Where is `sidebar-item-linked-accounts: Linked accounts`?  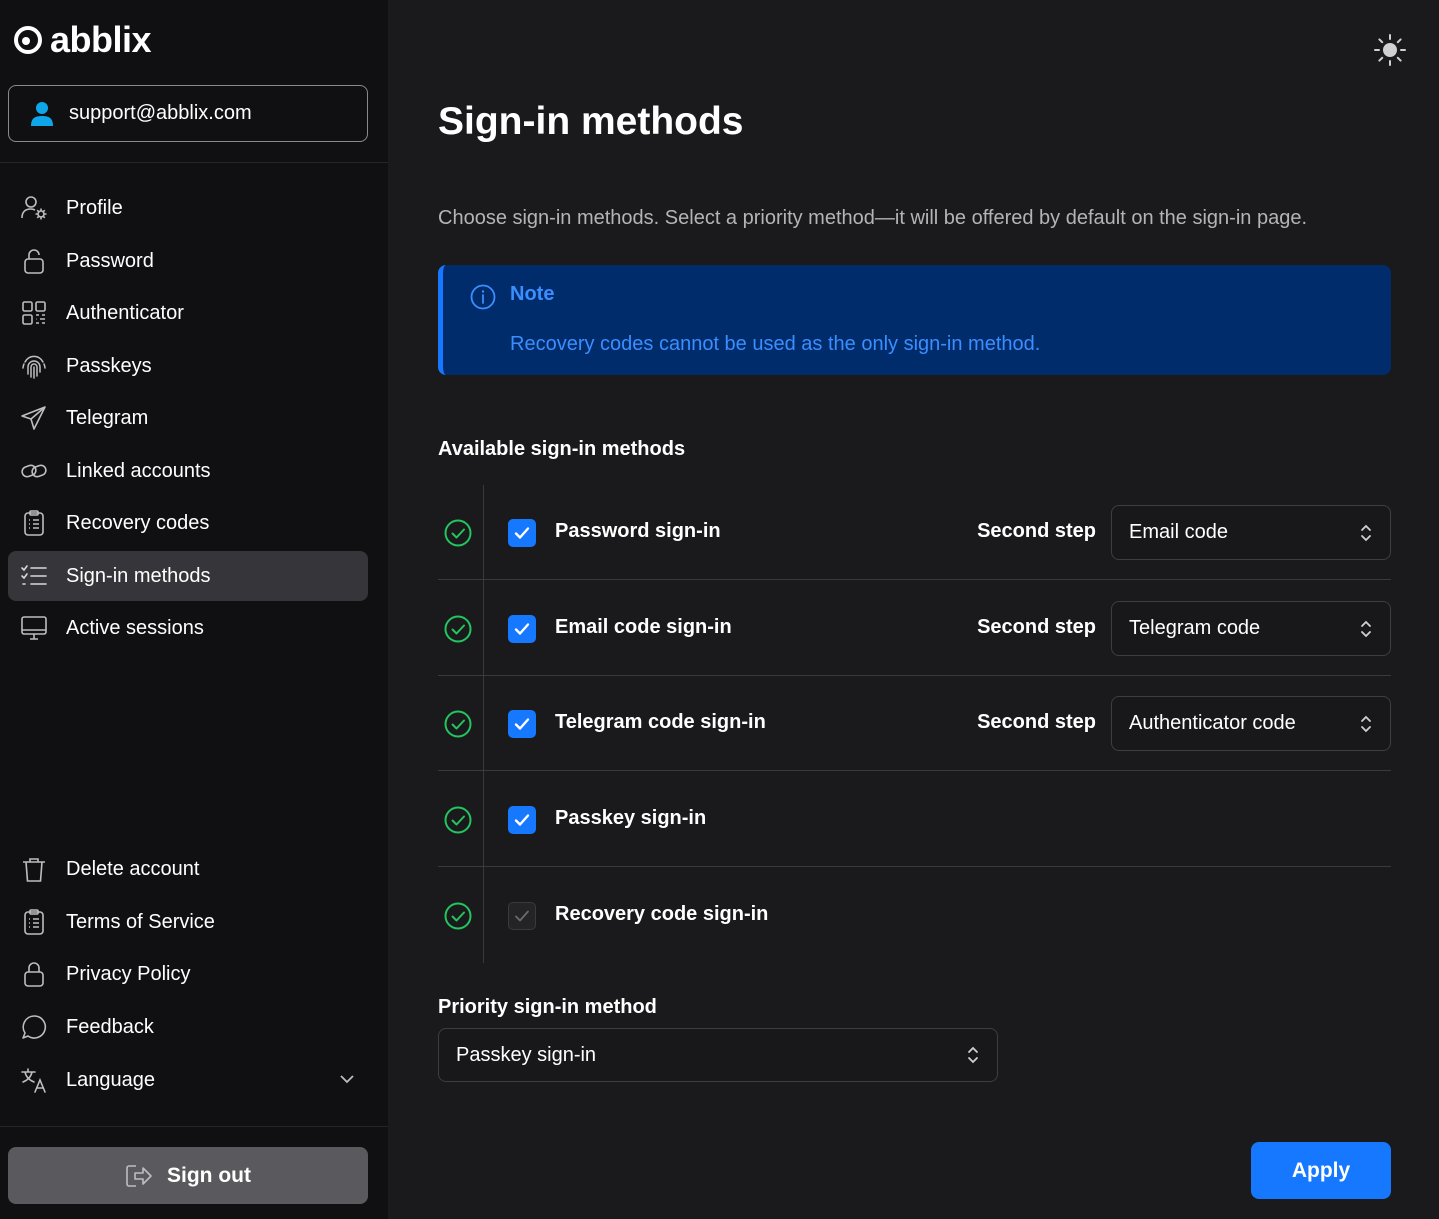 sidebar-item-linked-accounts: Linked accounts is located at coordinates (188, 471).